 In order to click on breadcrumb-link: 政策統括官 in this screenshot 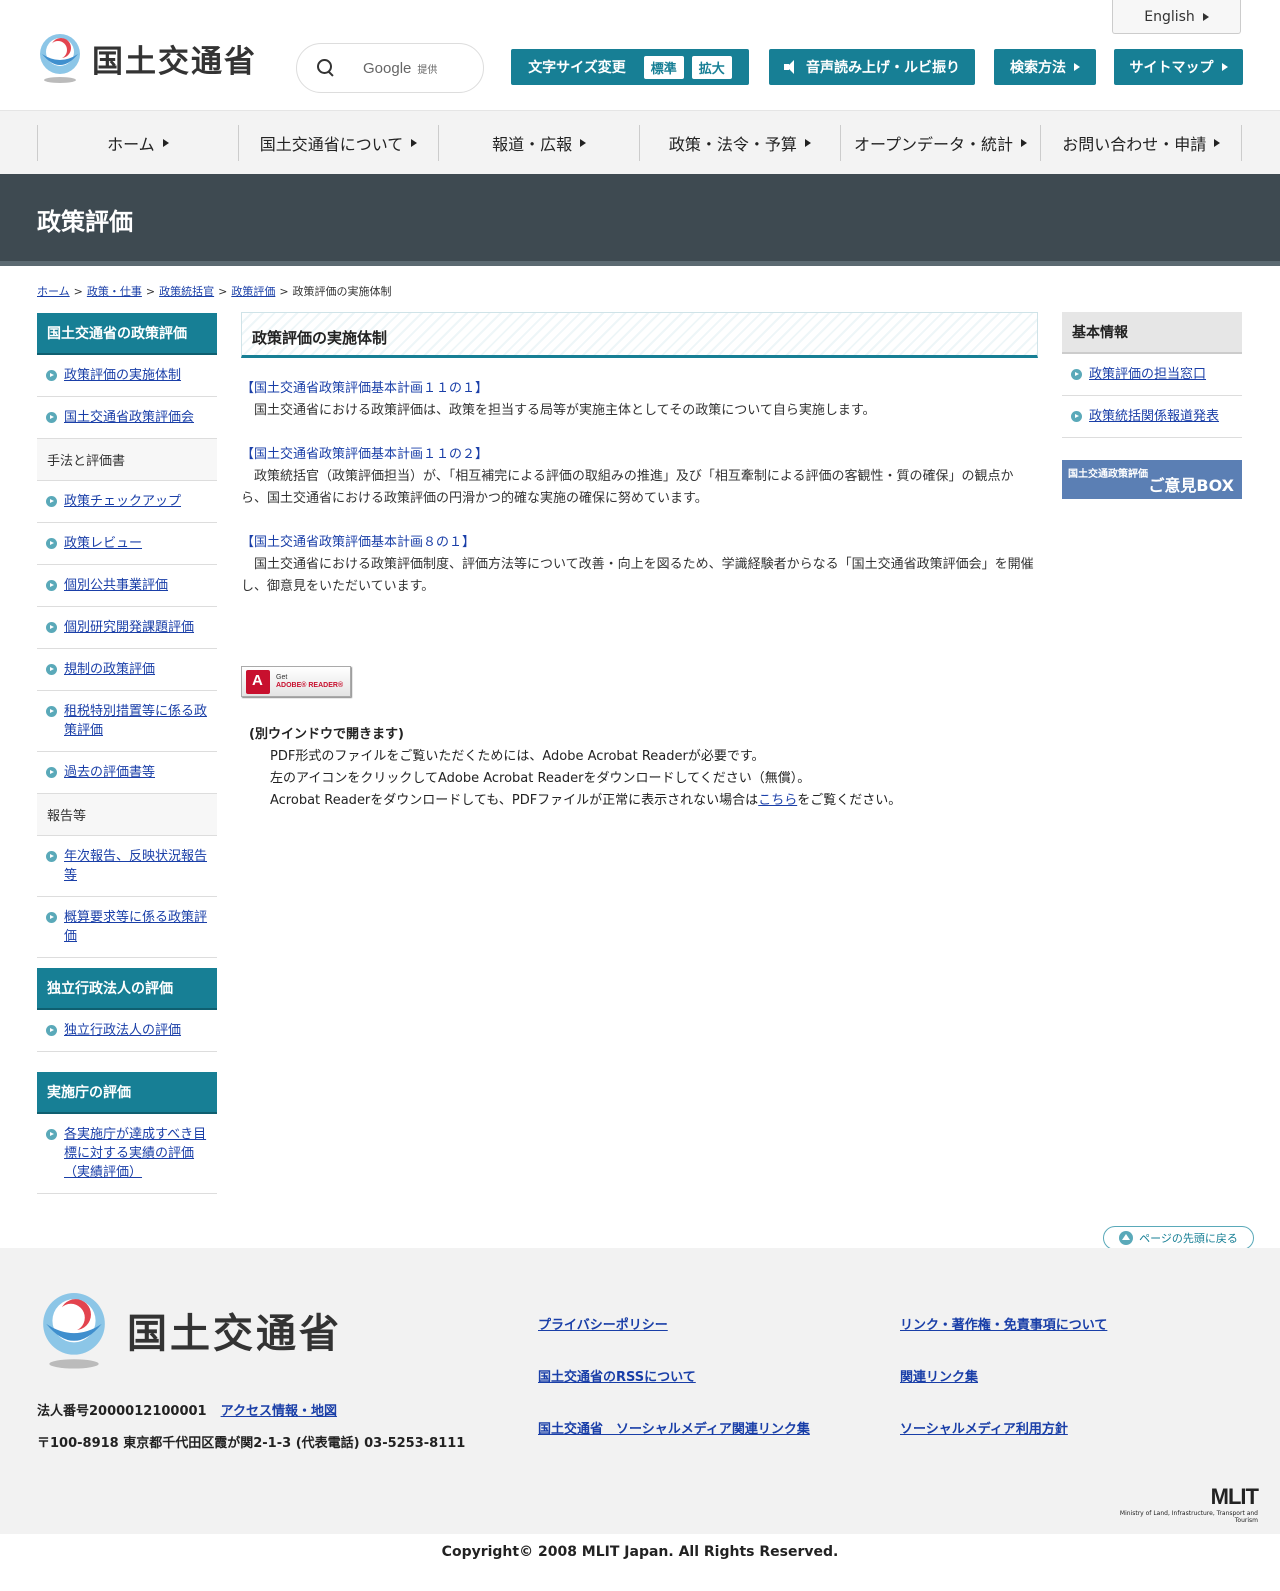, I will do `click(186, 291)`.